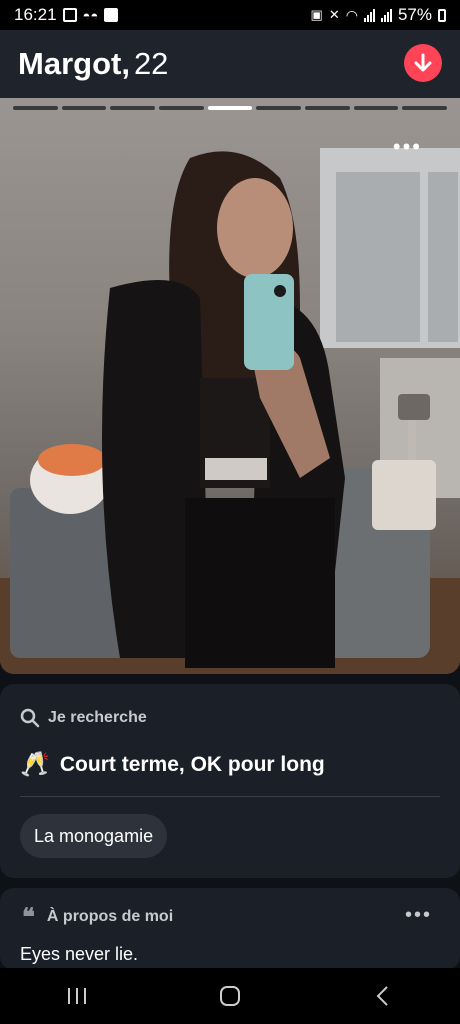  What do you see at coordinates (74, 63) in the screenshot?
I see `profile-name: Margot,` at bounding box center [74, 63].